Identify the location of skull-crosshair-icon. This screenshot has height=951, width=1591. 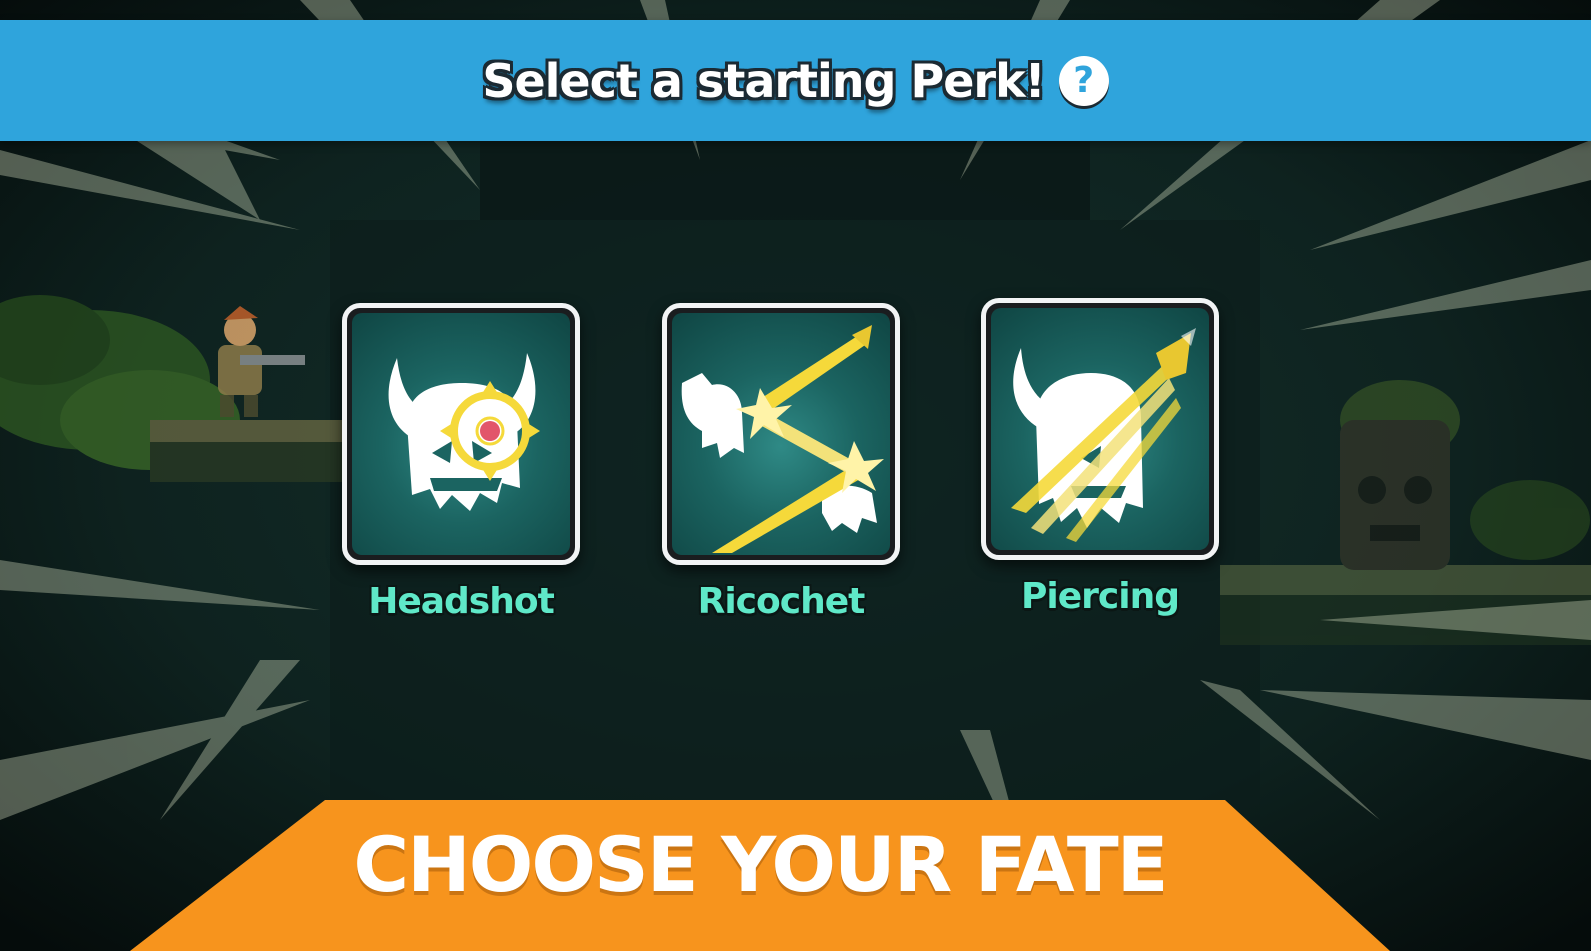
(461, 434).